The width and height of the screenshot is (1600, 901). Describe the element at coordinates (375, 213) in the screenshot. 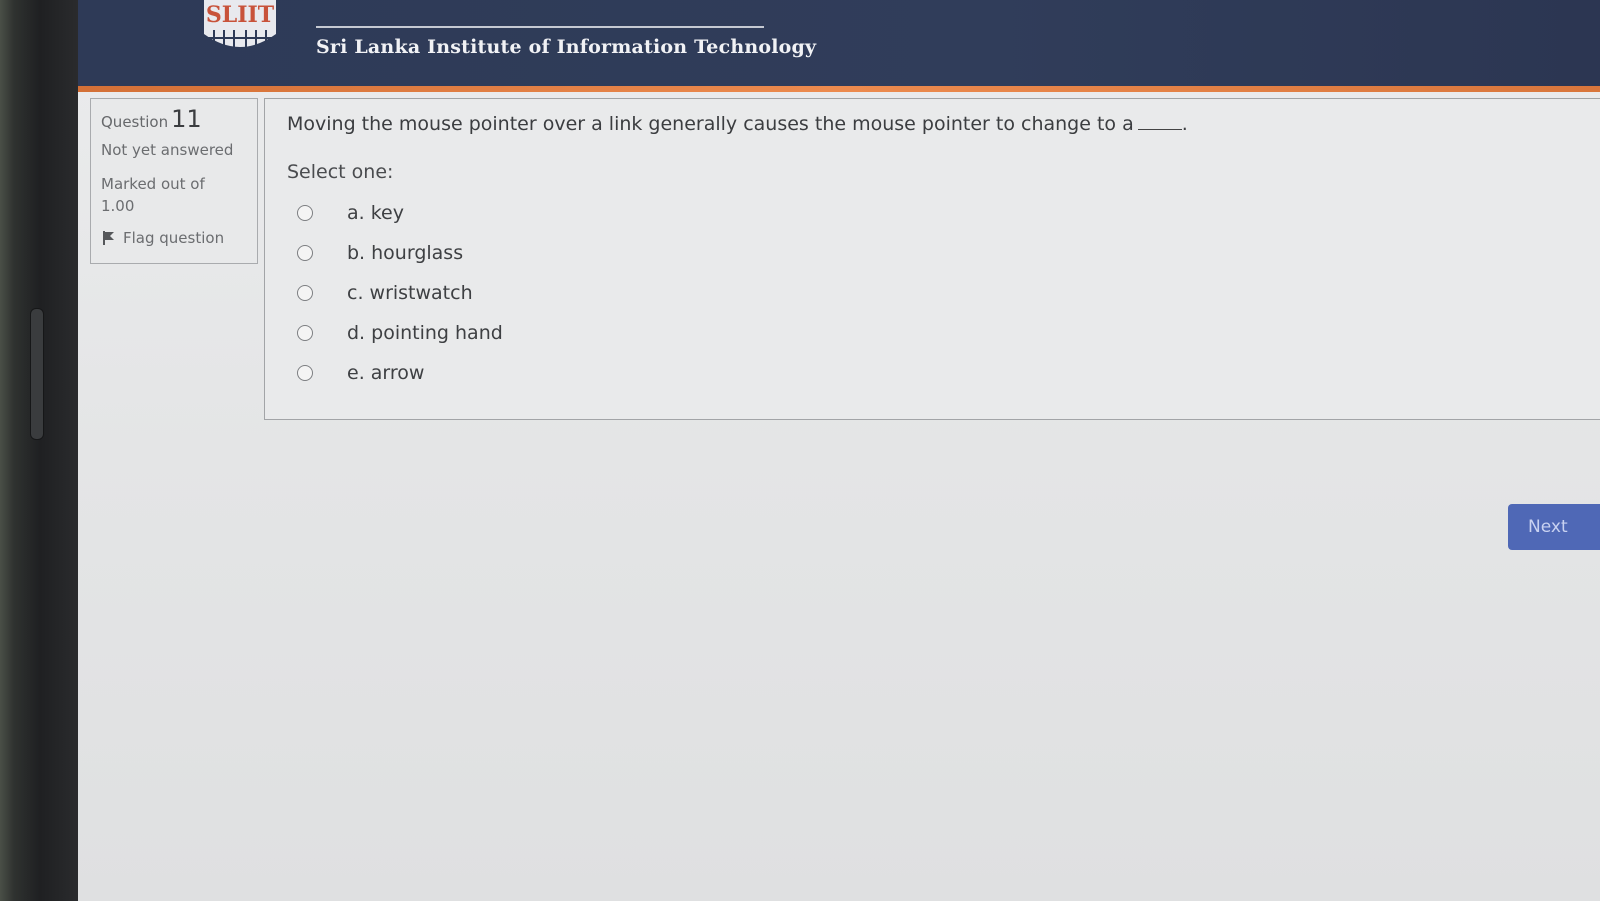

I see `answer-label: a. key` at that location.